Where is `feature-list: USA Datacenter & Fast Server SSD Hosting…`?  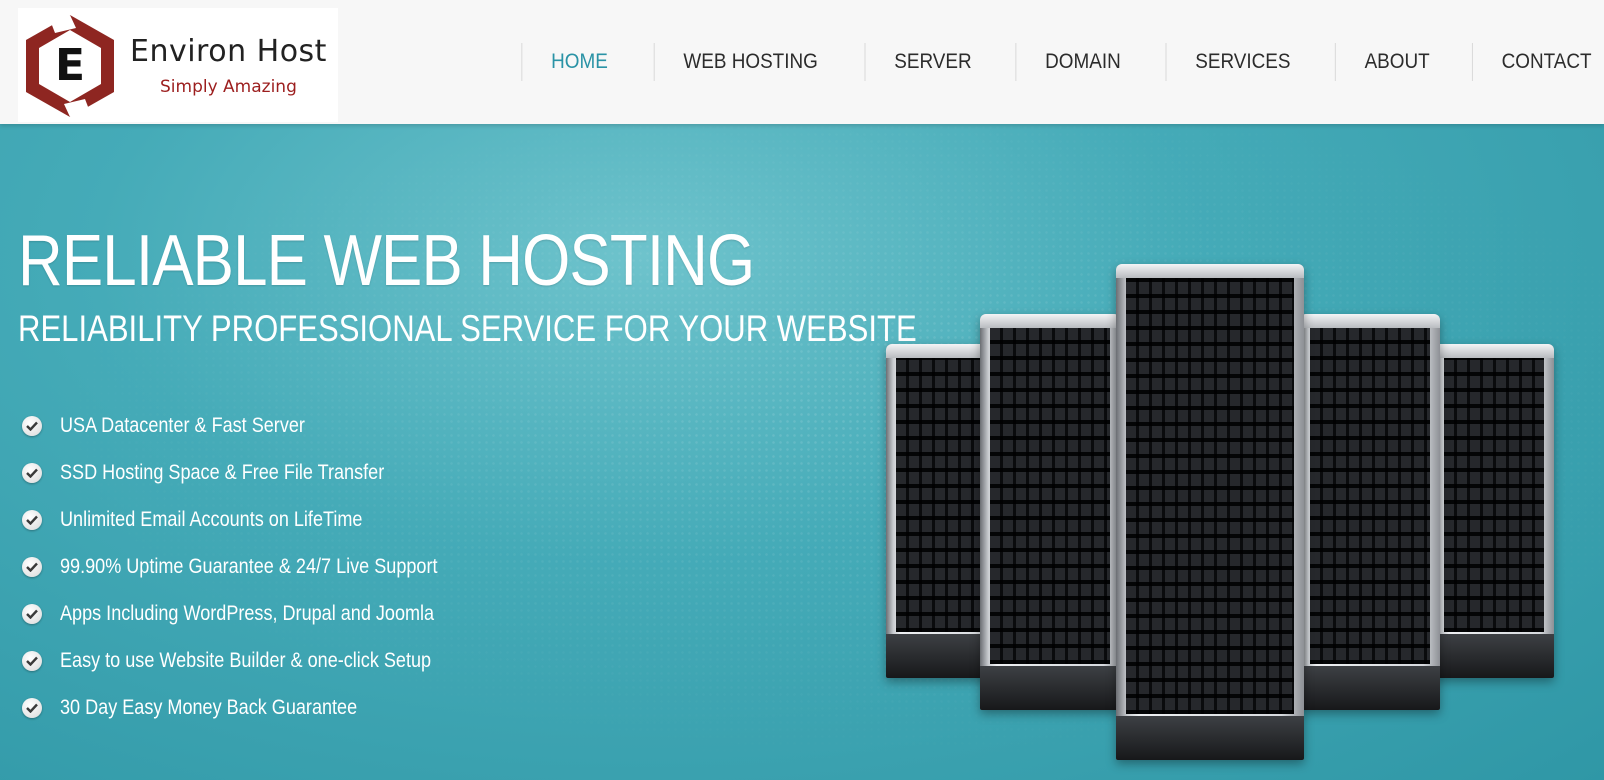
feature-list: USA Datacenter & Fast Server SSD Hosting… is located at coordinates (260, 566).